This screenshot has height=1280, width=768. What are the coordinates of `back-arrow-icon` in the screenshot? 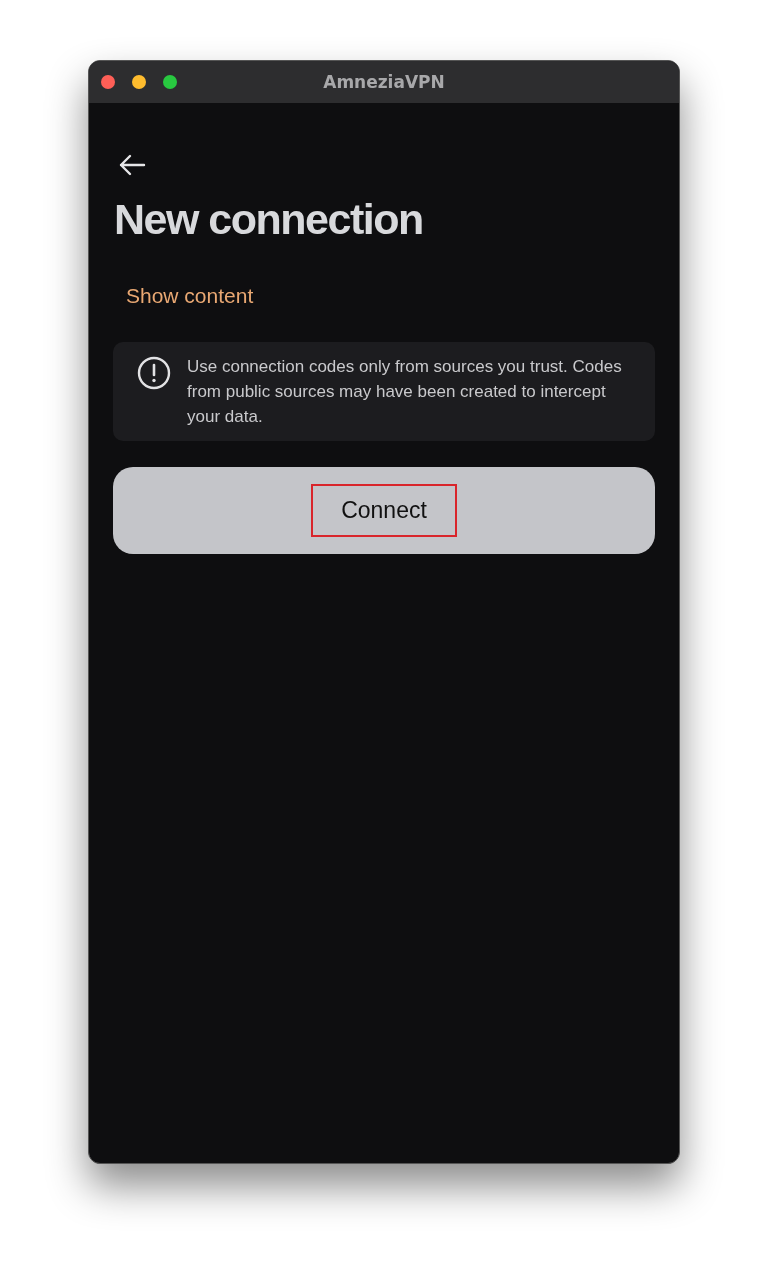 It's located at (132, 165).